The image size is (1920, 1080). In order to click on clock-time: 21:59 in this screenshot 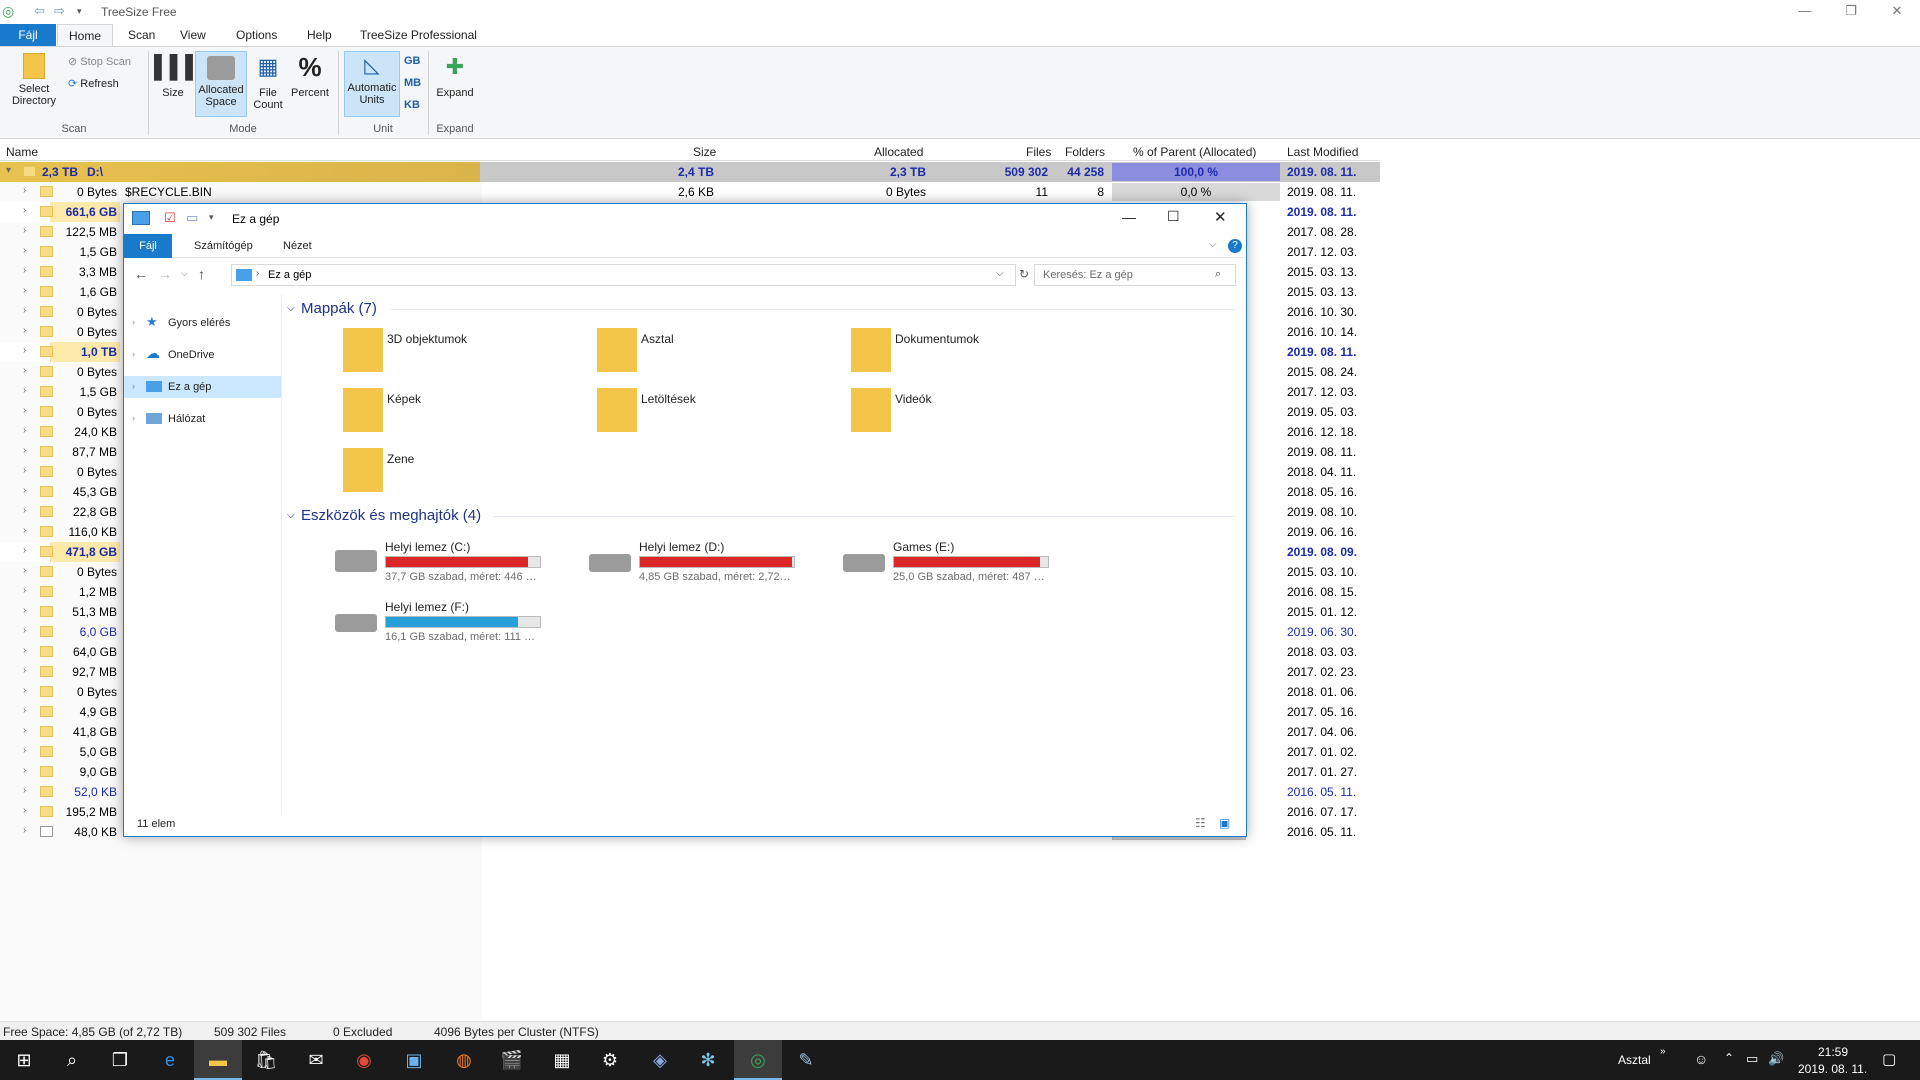, I will do `click(1833, 1052)`.